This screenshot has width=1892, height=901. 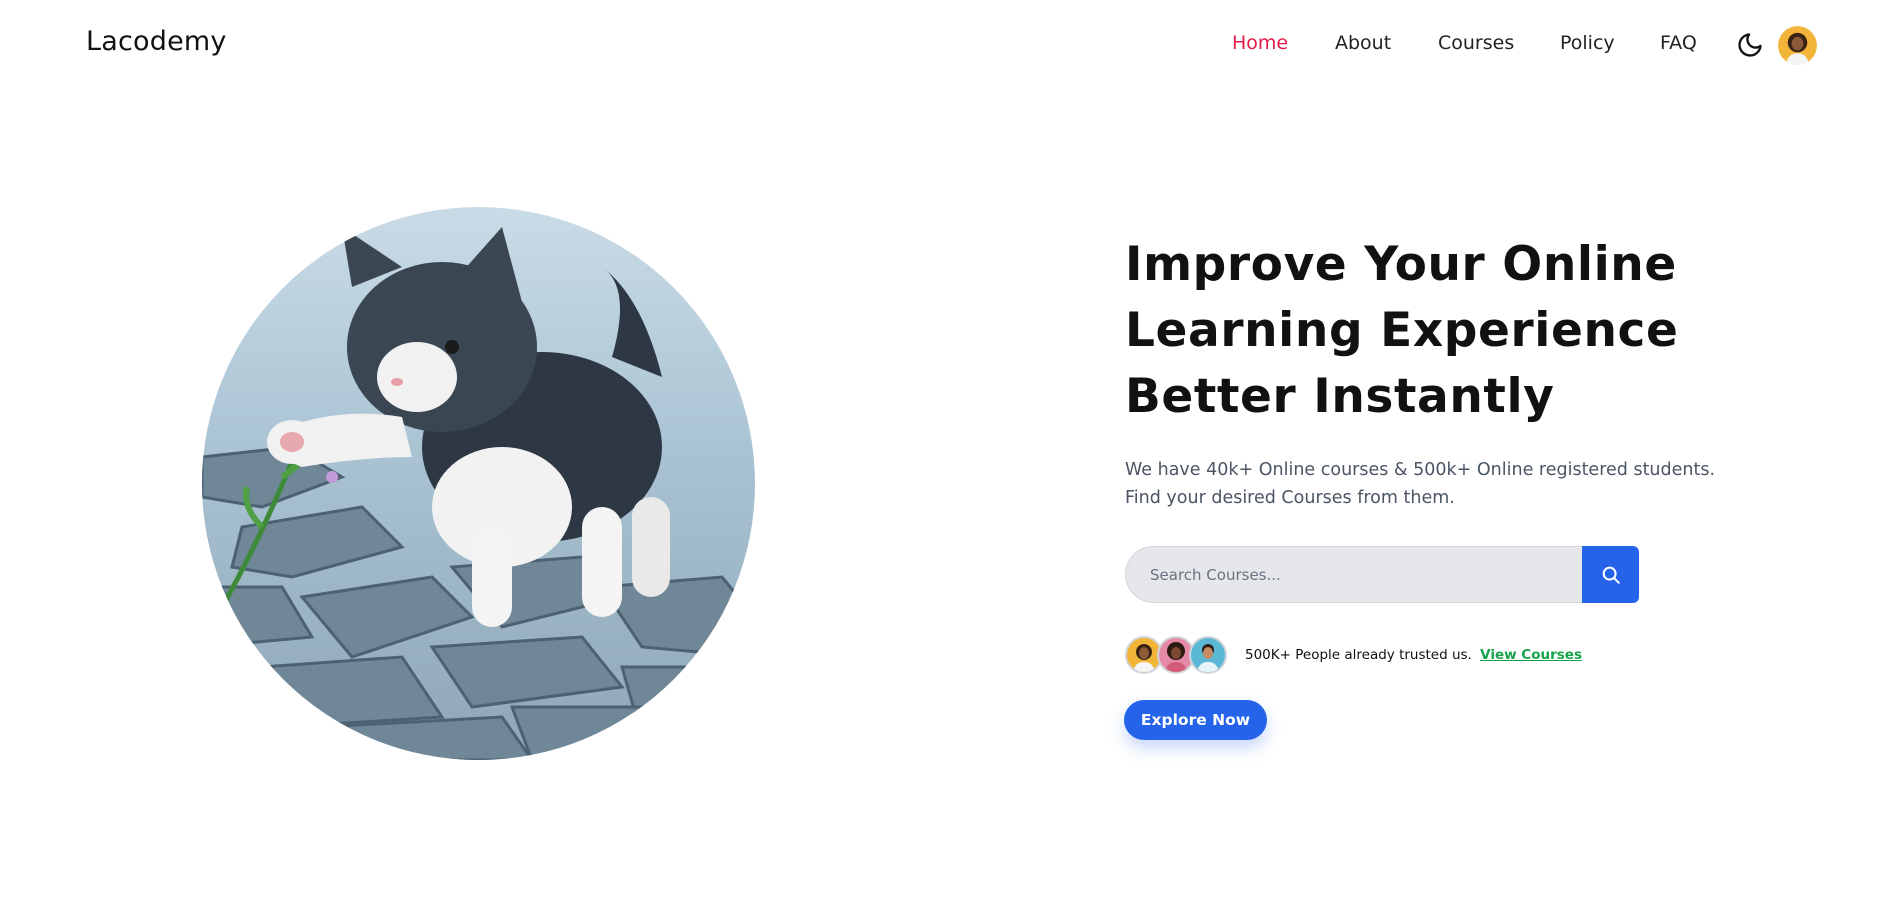 I want to click on trust-label: 500K+ People already trusted us., so click(x=1358, y=655).